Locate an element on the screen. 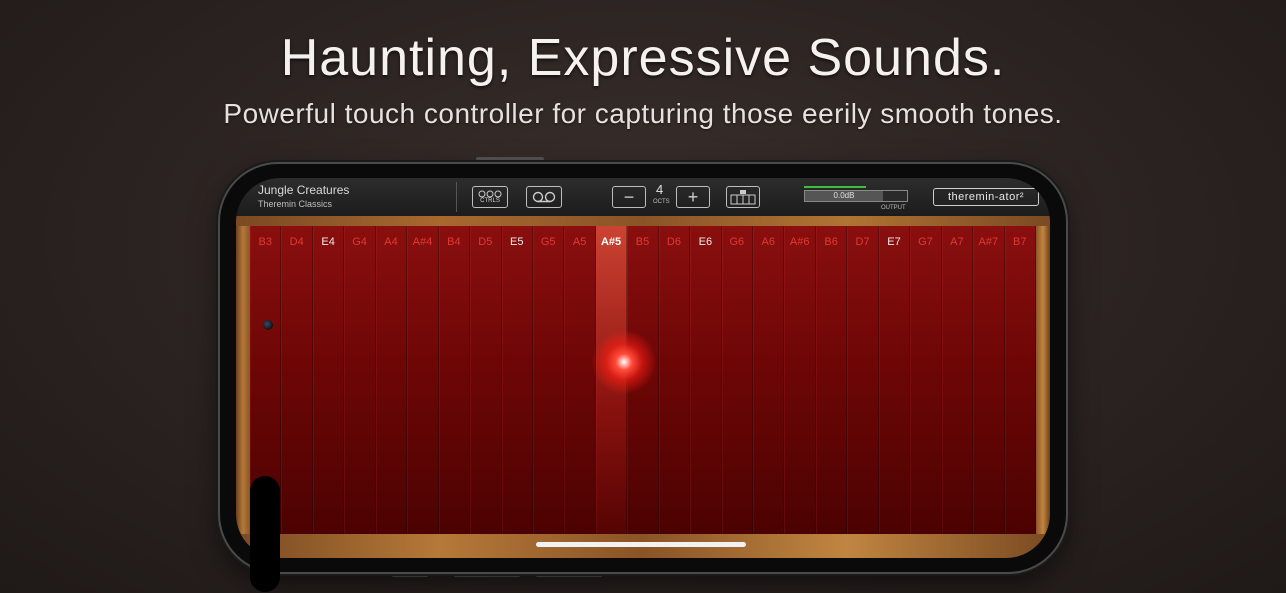 Image resolution: width=1286 pixels, height=593 pixels. octave-minus-button: − is located at coordinates (629, 197).